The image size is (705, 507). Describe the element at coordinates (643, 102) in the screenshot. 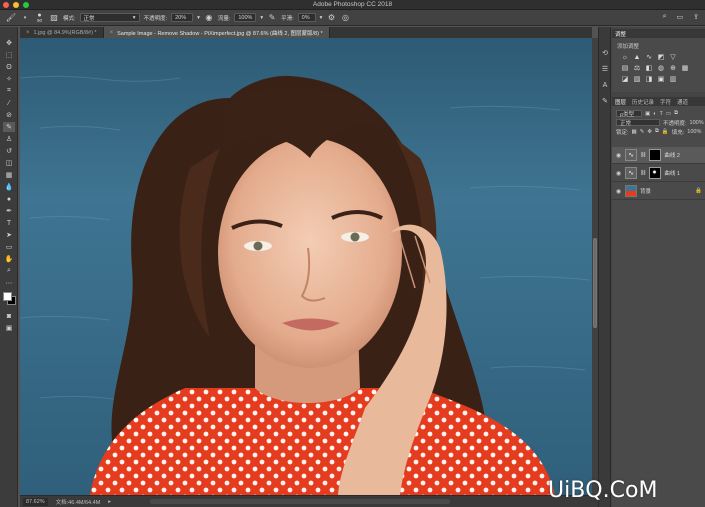

I see `tab-history: 历史记录` at that location.